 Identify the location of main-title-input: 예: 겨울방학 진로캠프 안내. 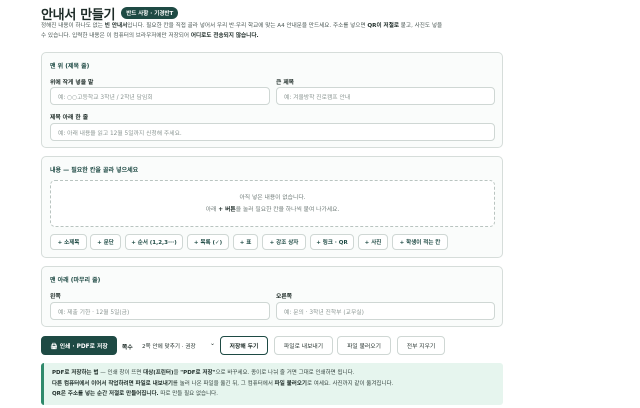
(385, 96).